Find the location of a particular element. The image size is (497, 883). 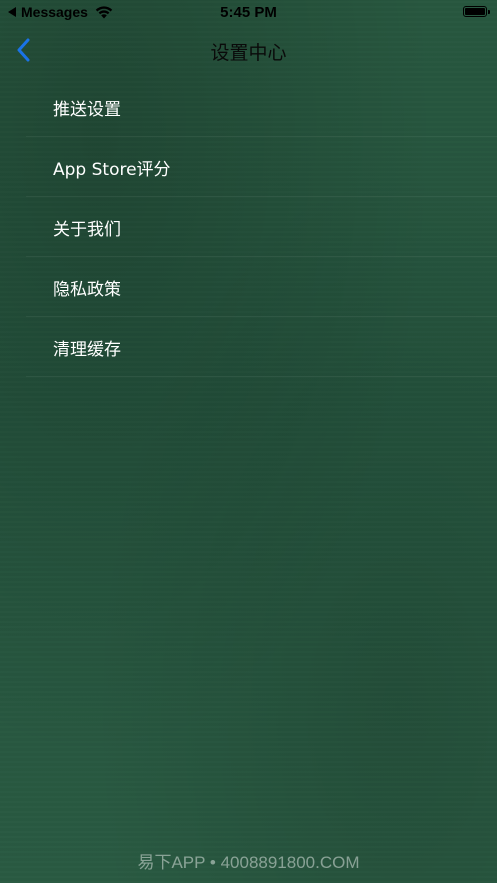

navigation-bar: 设置中心 is located at coordinates (248, 50).